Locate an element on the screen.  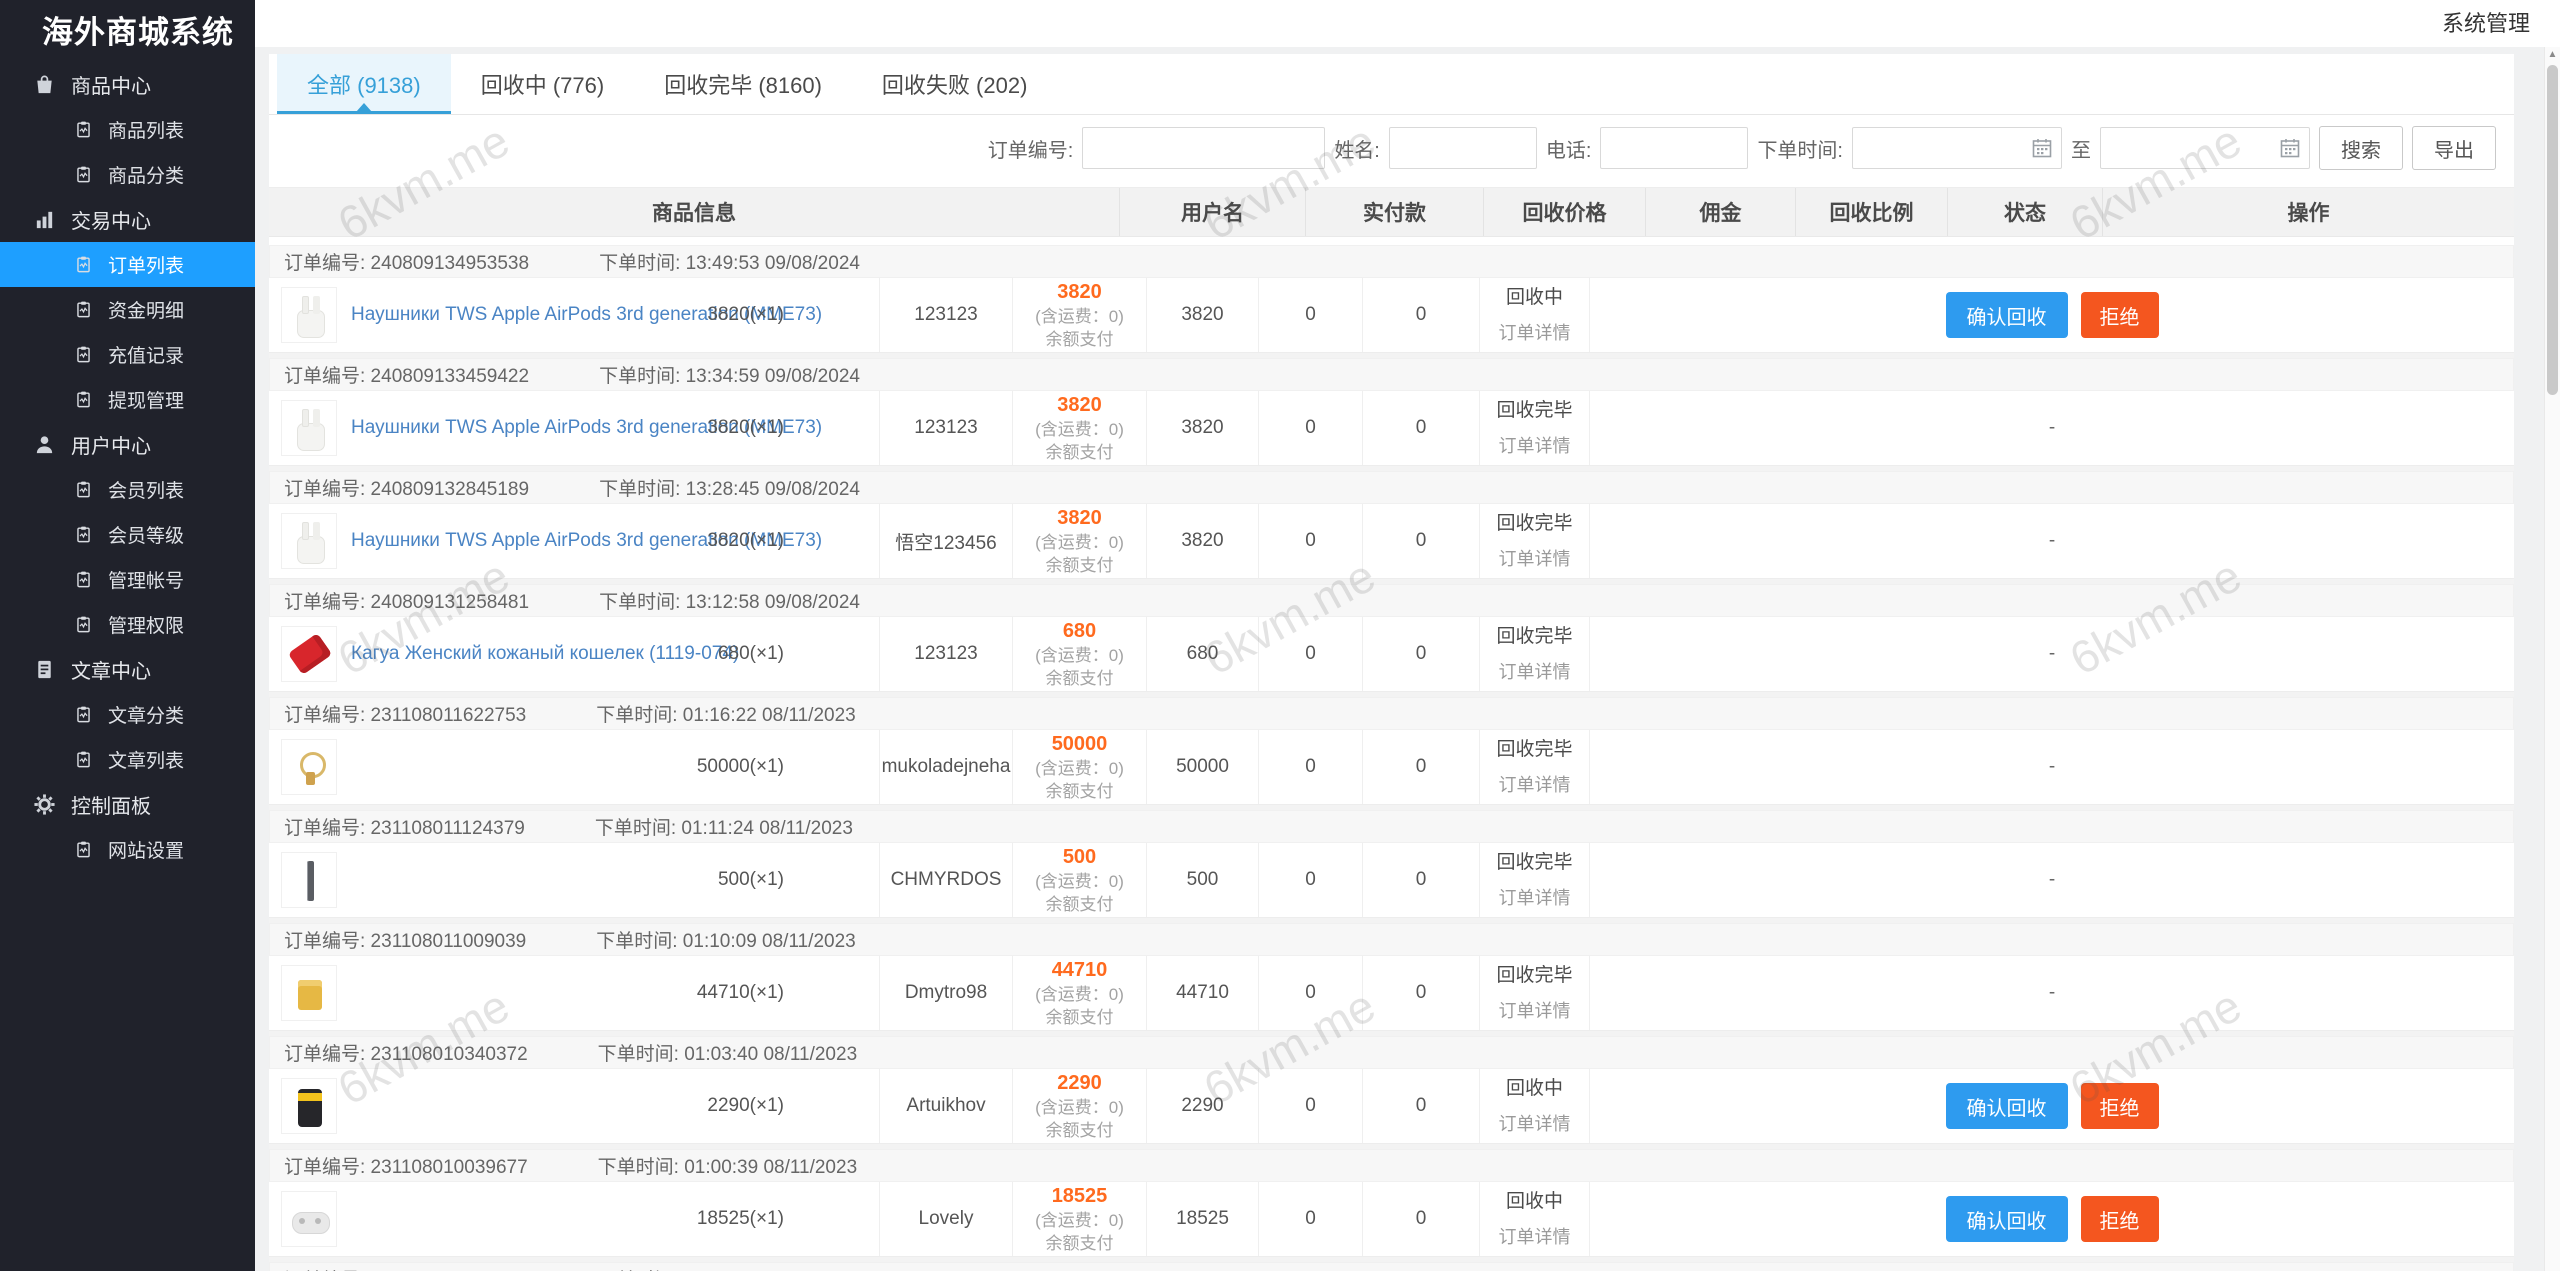
order-no: 订单编号: 231108011124379 is located at coordinates (404, 828).